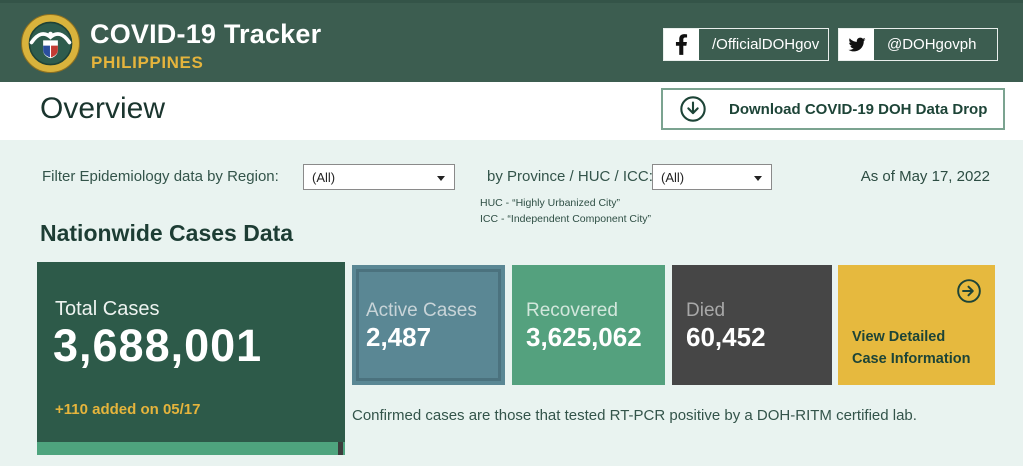 This screenshot has width=1023, height=472. Describe the element at coordinates (969, 291) in the screenshot. I see `arrow-right-circle-icon` at that location.